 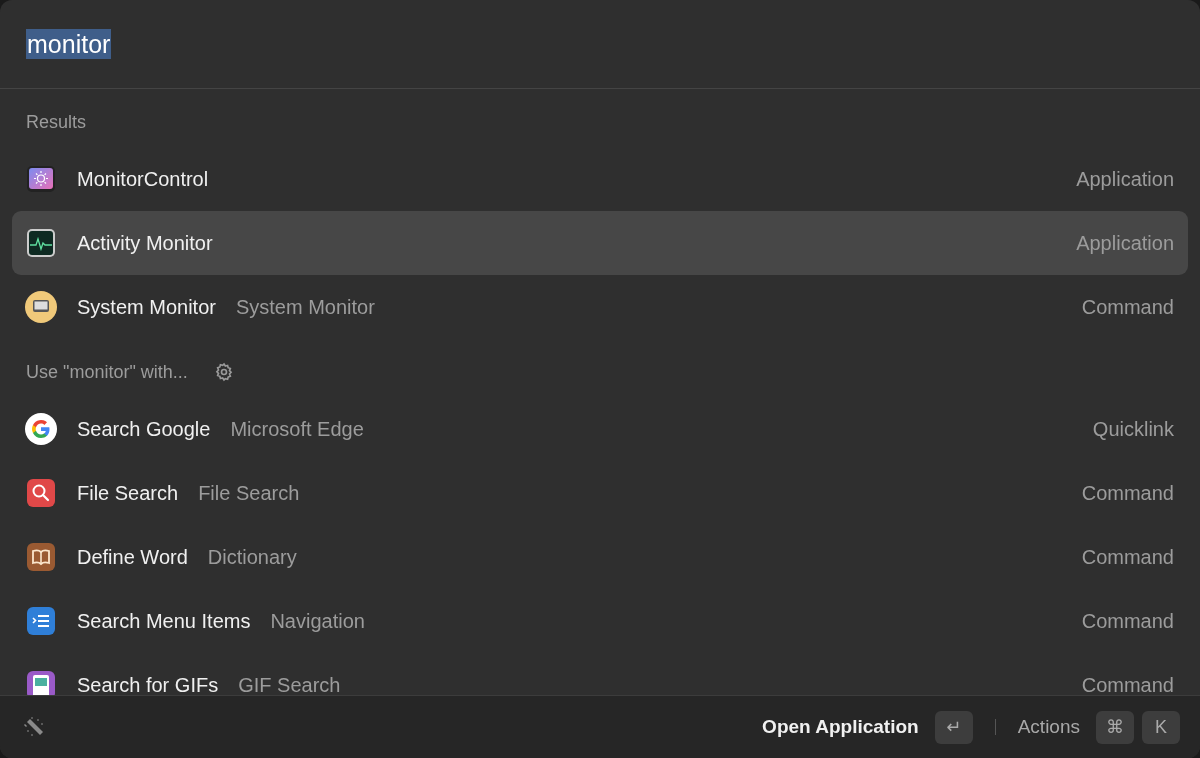 What do you see at coordinates (164, 621) in the screenshot?
I see `item-title: Search Menu Items` at bounding box center [164, 621].